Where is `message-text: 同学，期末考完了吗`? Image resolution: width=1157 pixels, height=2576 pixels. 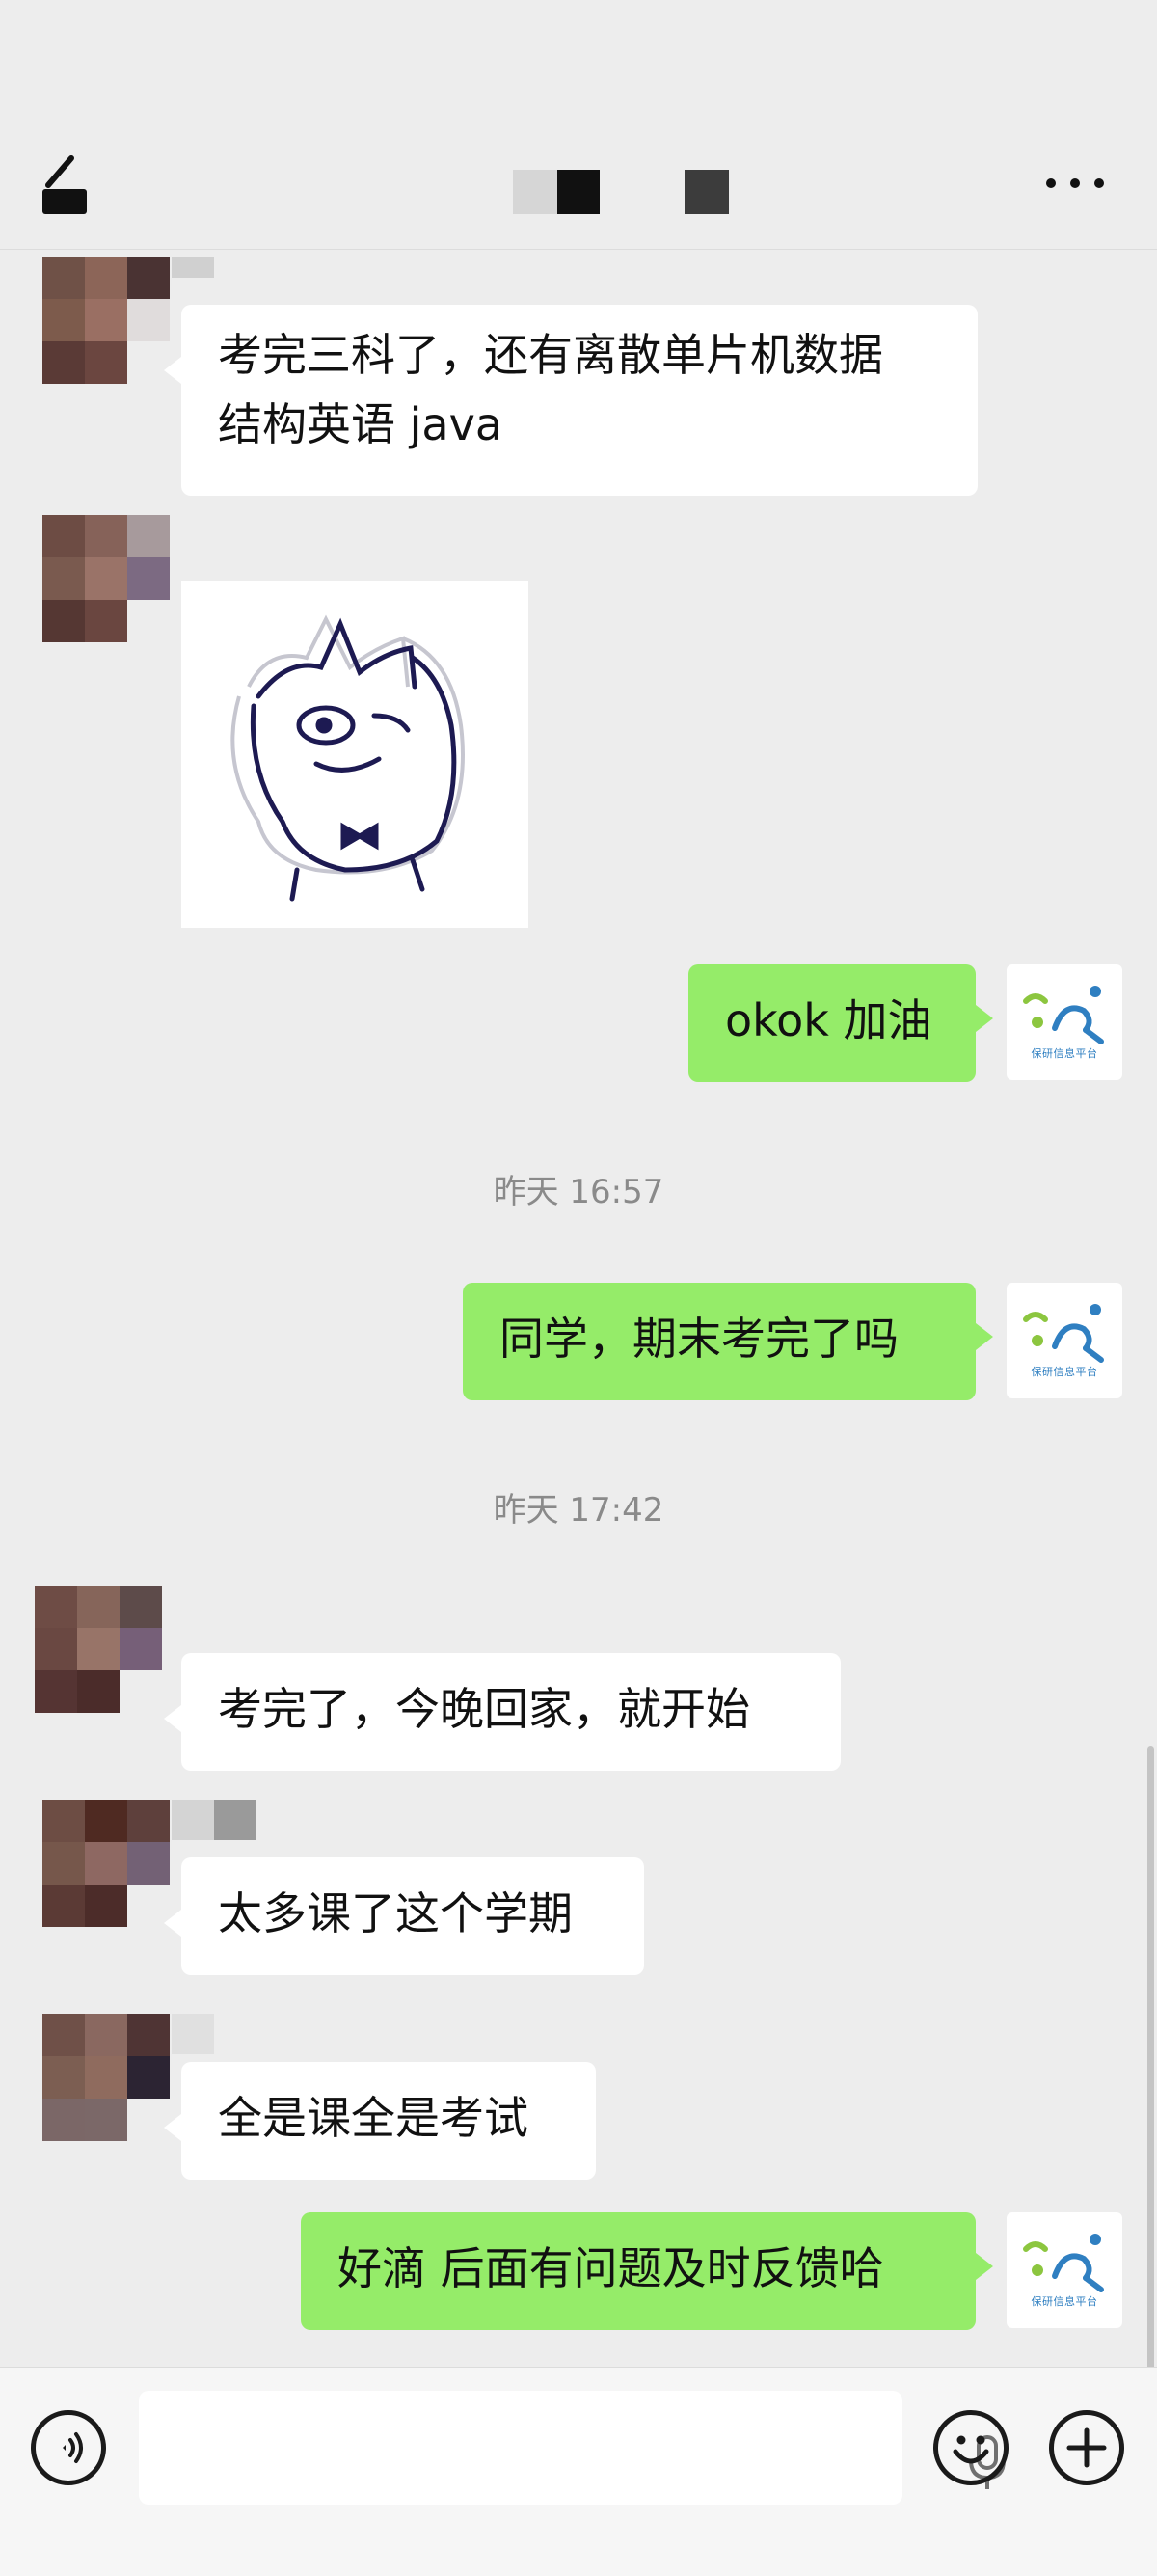
message-text: 同学，期末考完了吗 is located at coordinates (699, 1339).